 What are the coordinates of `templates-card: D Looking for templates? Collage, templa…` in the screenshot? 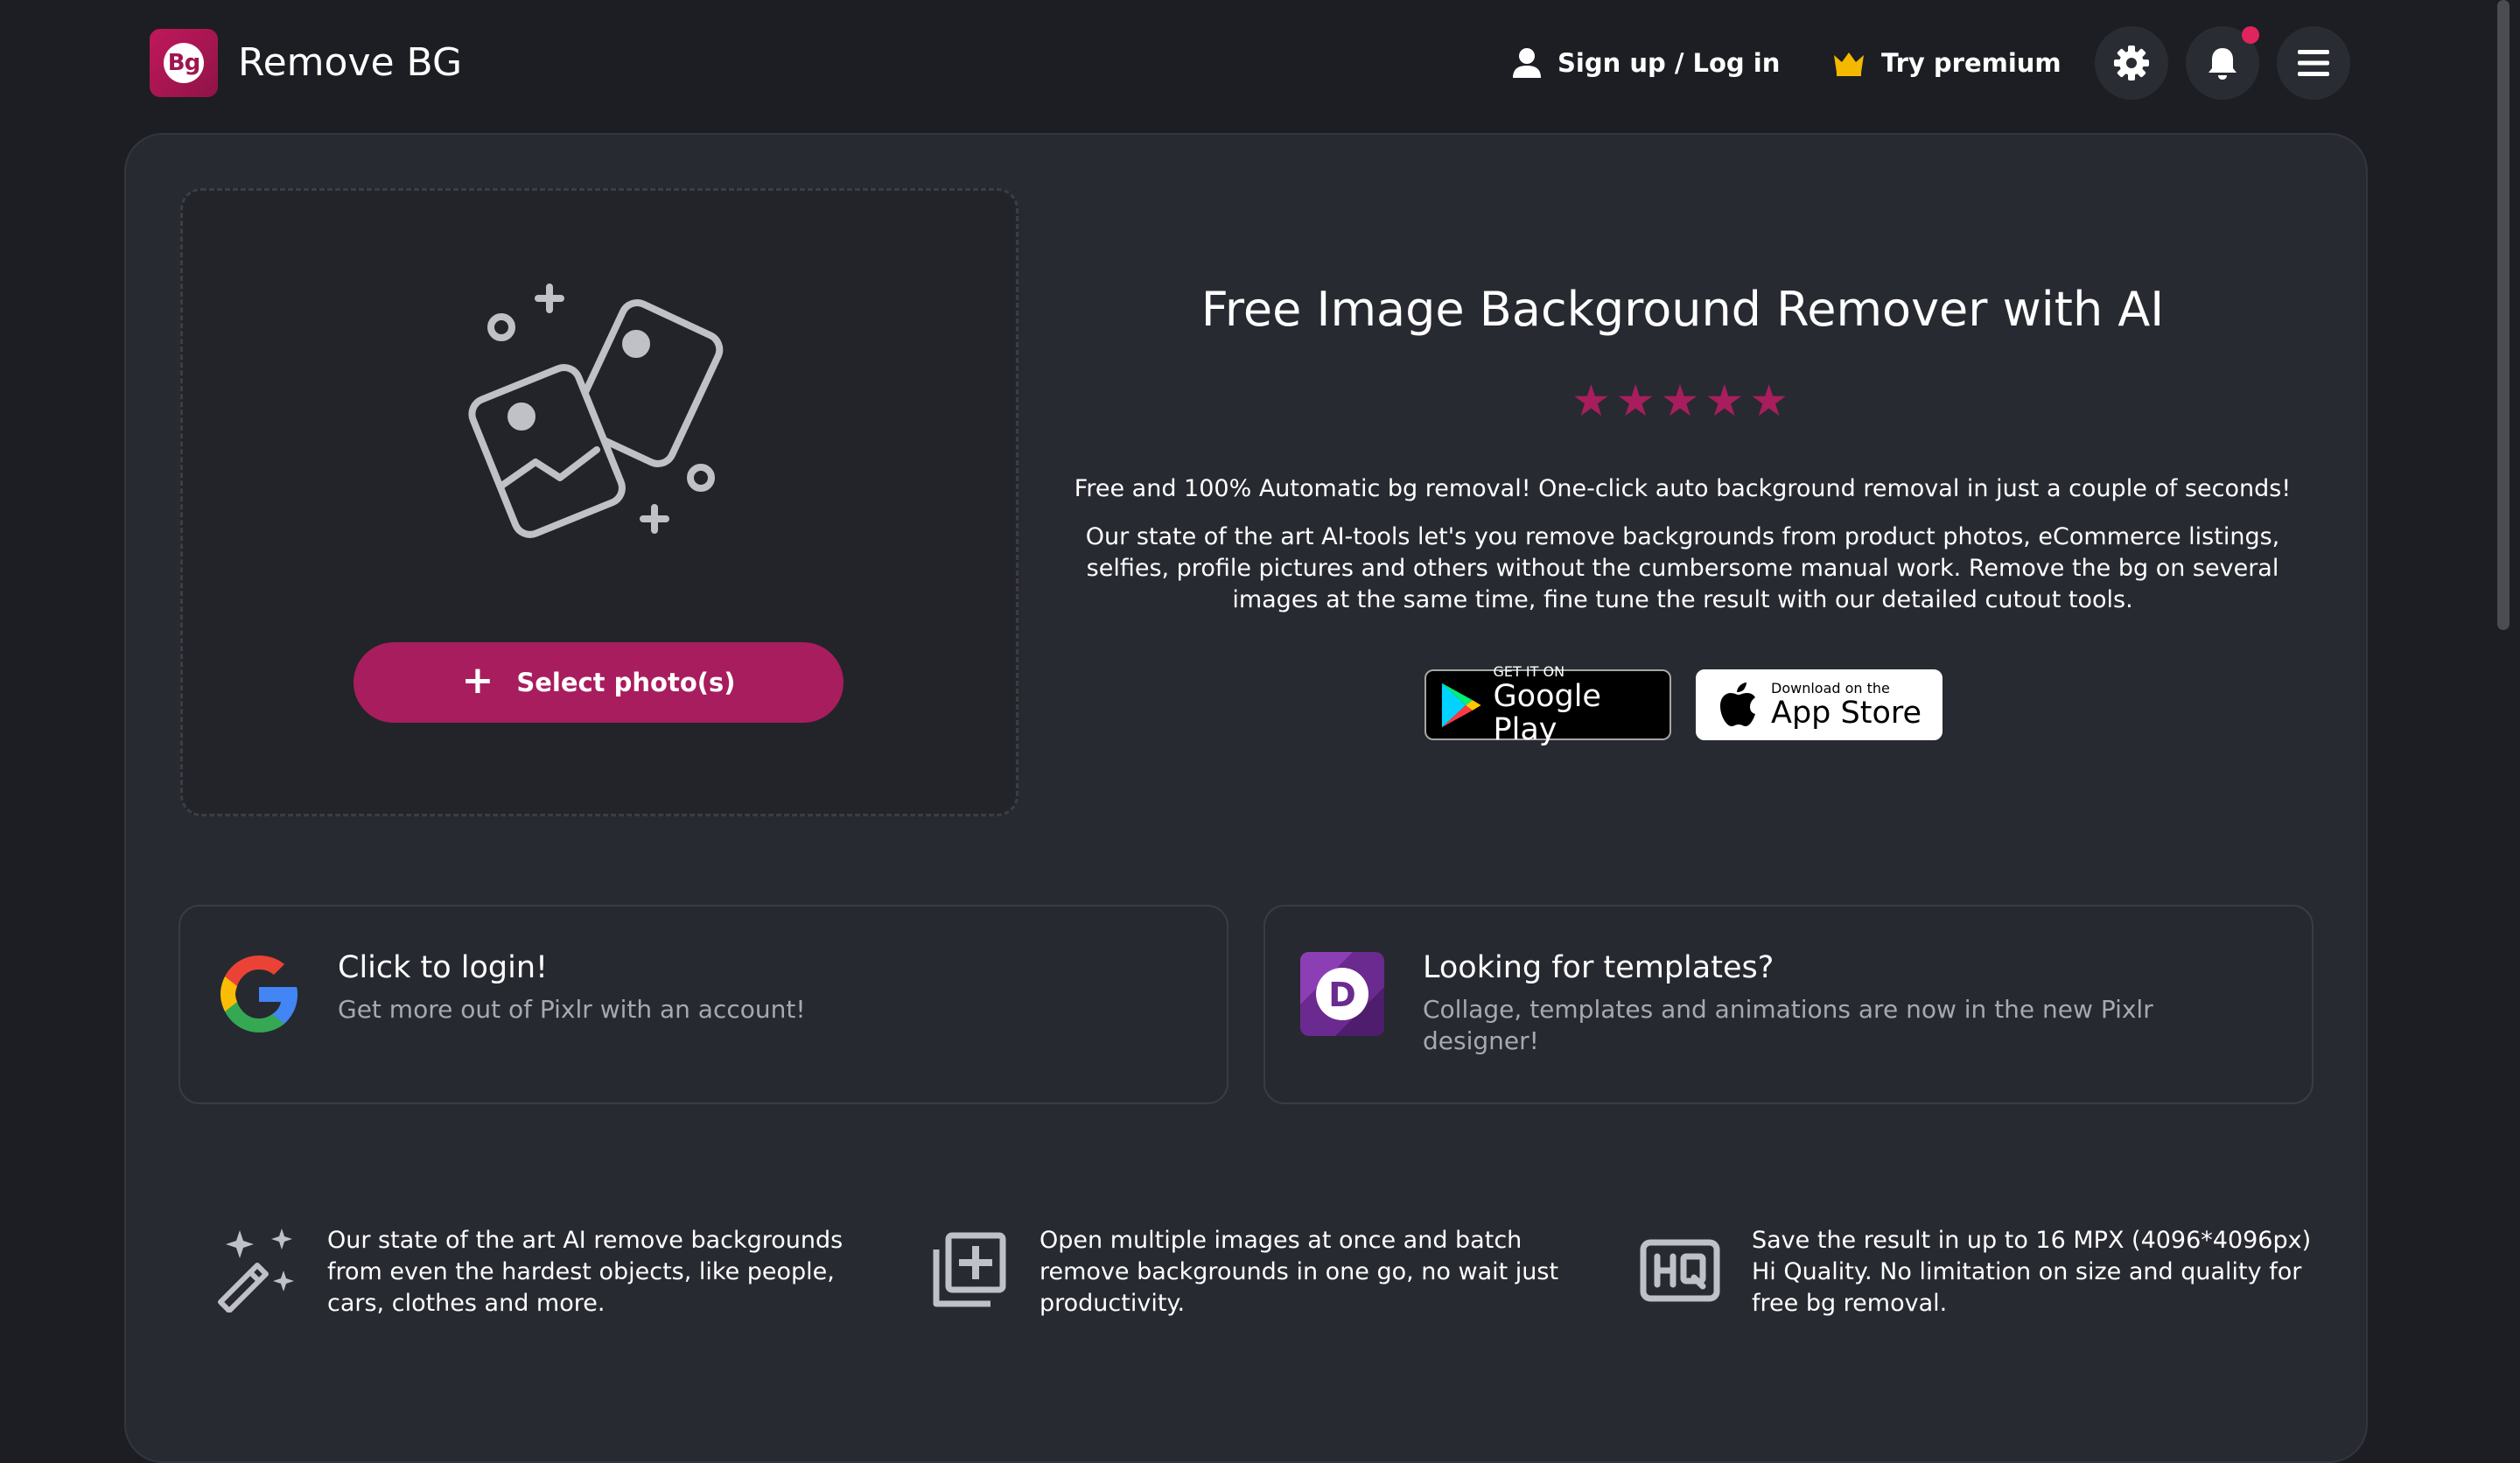 It's located at (1789, 1004).